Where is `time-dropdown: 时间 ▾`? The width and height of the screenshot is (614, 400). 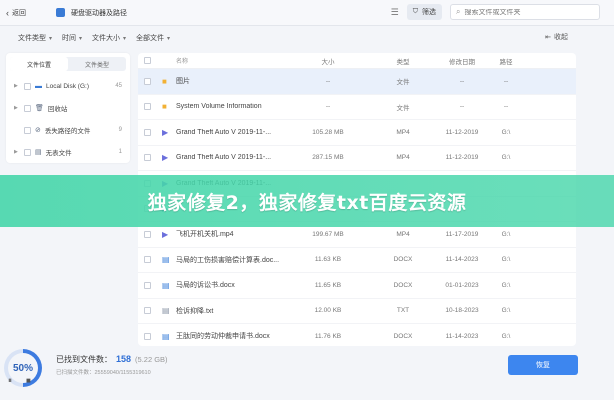 time-dropdown: 时间 ▾ is located at coordinates (72, 38).